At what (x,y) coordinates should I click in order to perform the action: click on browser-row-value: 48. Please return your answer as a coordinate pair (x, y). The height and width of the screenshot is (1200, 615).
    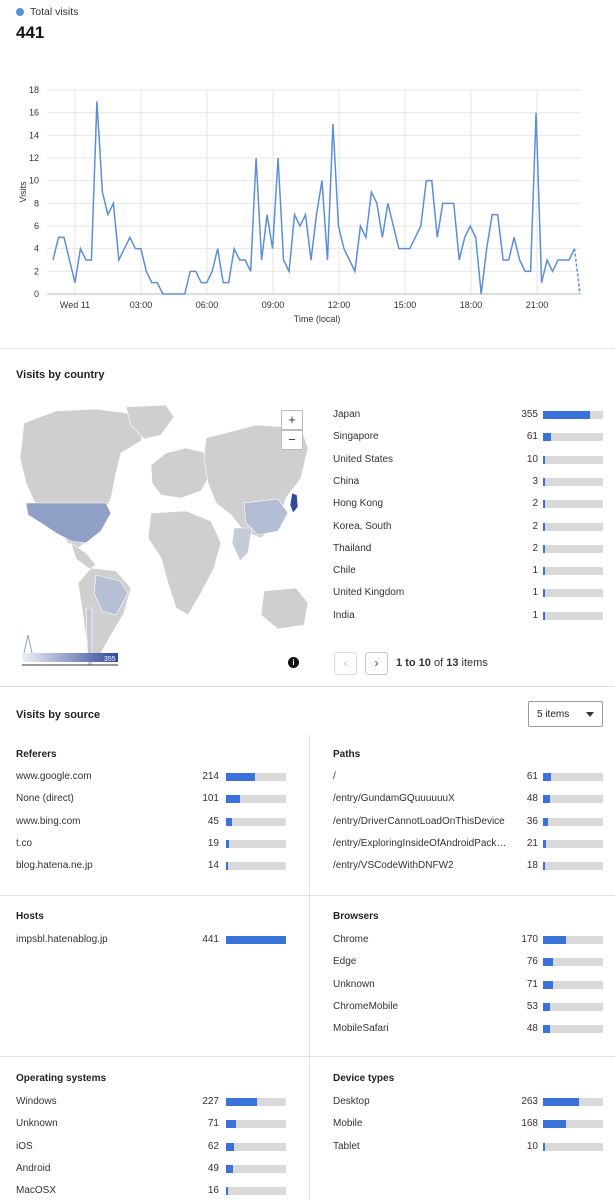
    Looking at the image, I should click on (532, 1029).